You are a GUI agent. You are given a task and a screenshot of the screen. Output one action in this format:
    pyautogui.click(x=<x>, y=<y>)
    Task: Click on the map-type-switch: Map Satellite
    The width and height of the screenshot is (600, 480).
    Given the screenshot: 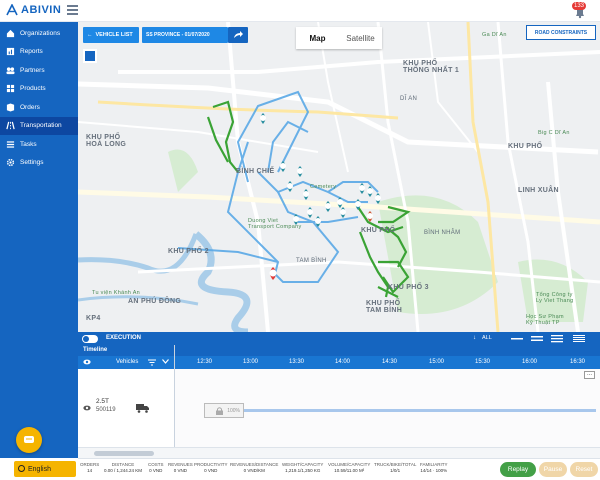 What is the action you would take?
    pyautogui.click(x=339, y=38)
    